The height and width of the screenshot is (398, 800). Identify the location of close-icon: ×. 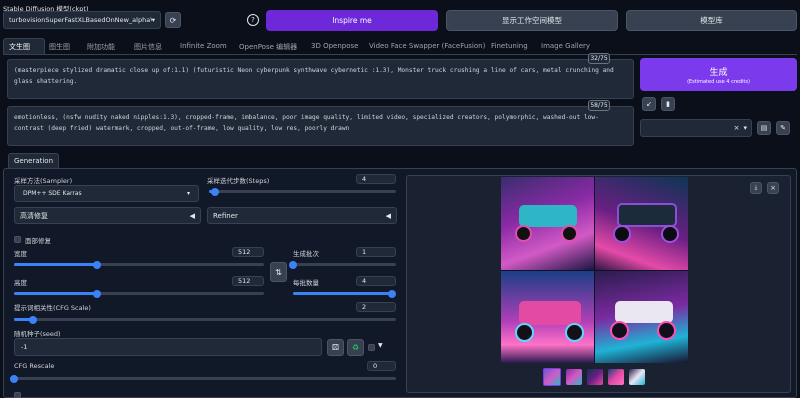
(773, 188).